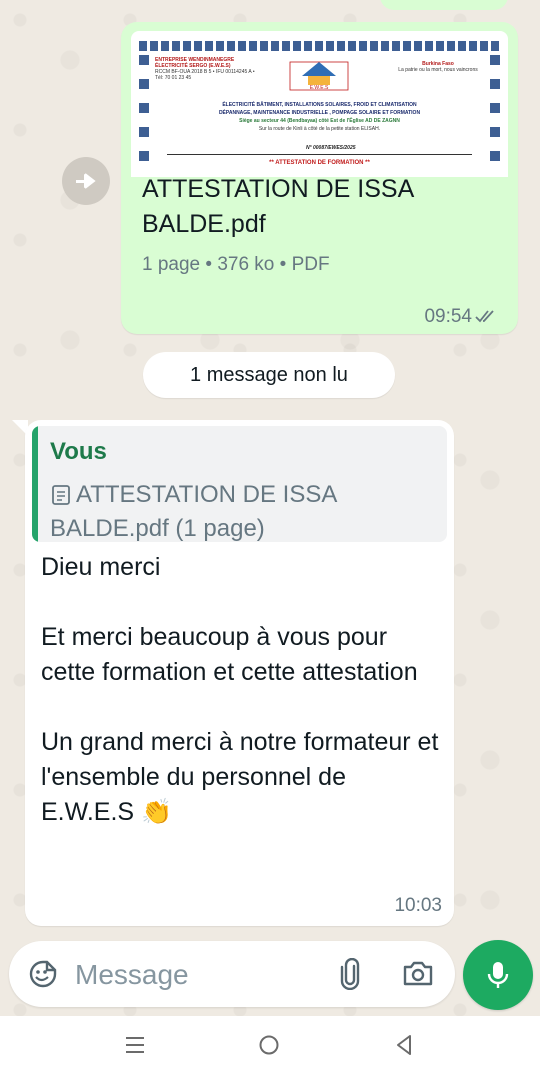 This screenshot has width=540, height=1074. Describe the element at coordinates (236, 264) in the screenshot. I see `document-meta: 1 page • 376 ko • PDF` at that location.